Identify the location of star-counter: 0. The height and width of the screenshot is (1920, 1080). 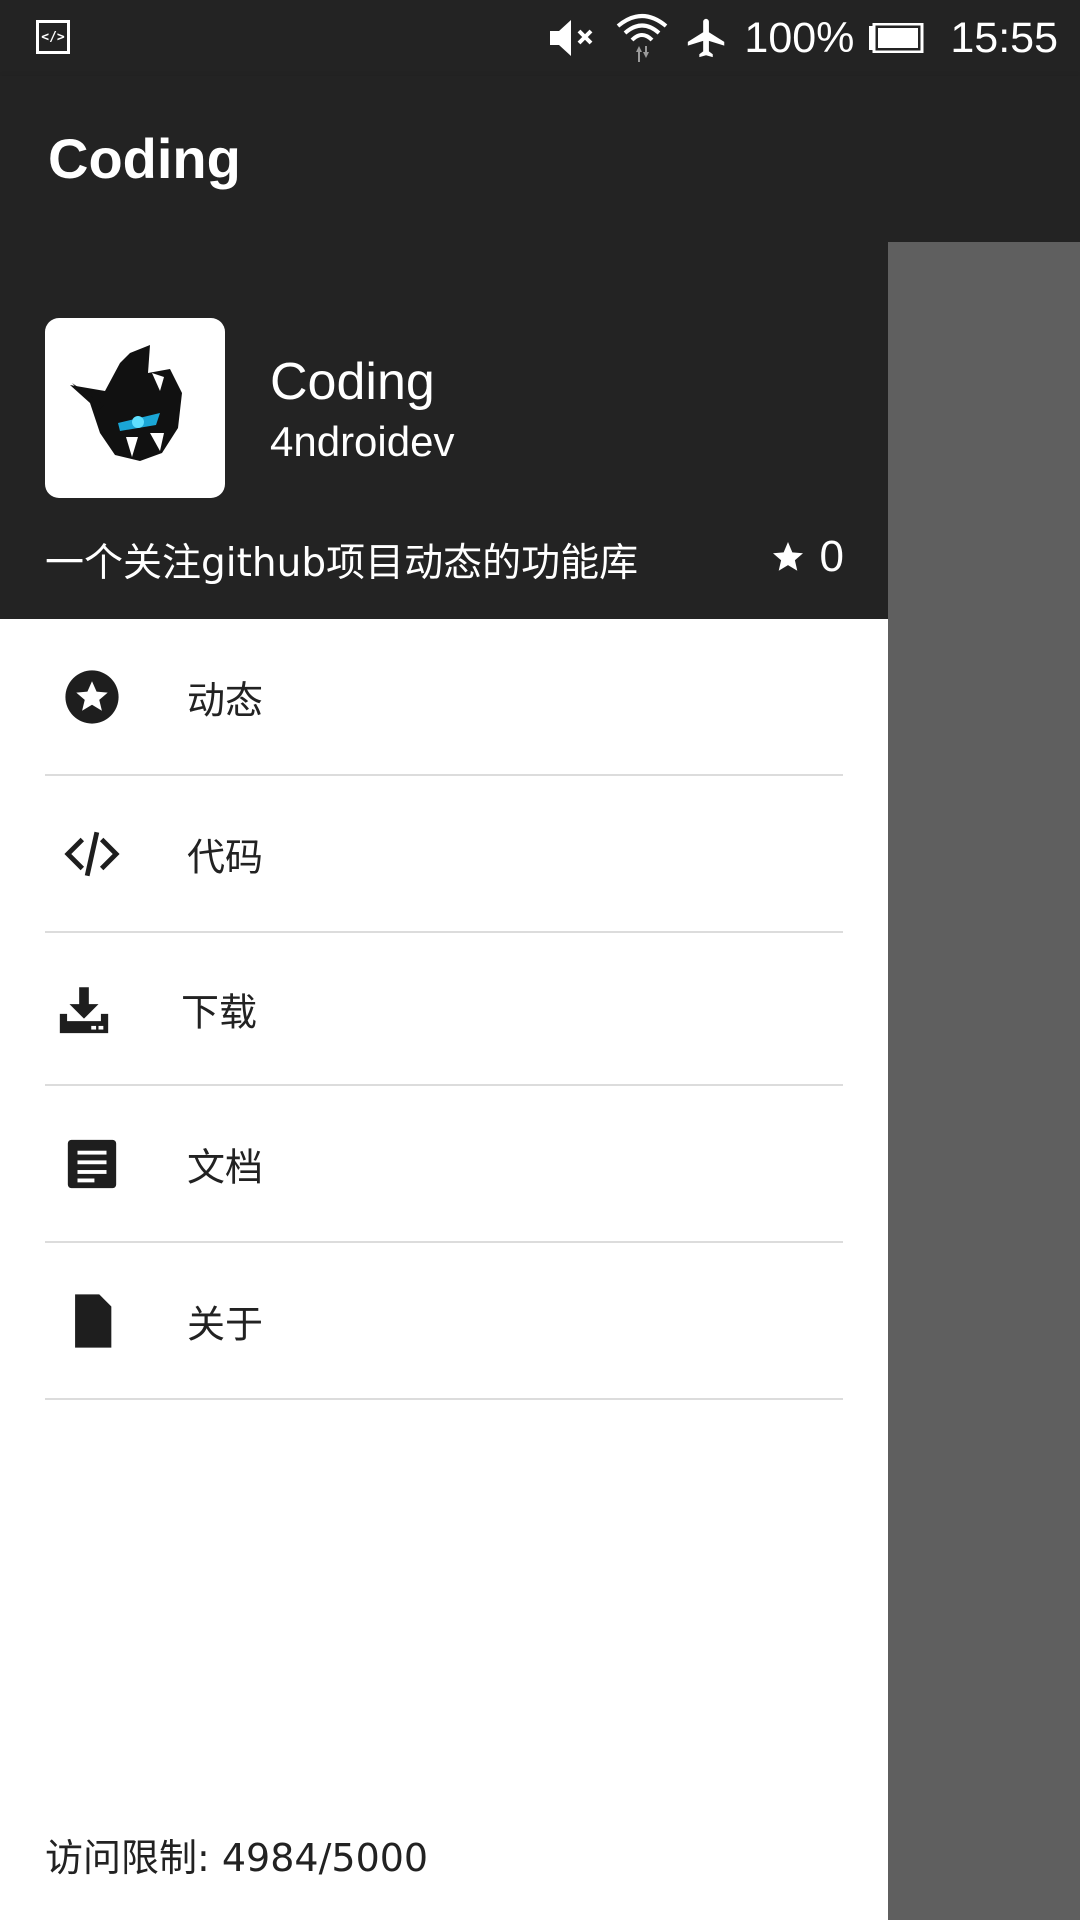
(807, 557).